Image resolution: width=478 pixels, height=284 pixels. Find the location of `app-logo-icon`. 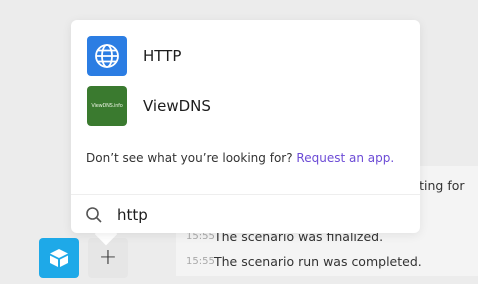

app-logo-icon is located at coordinates (59, 258).